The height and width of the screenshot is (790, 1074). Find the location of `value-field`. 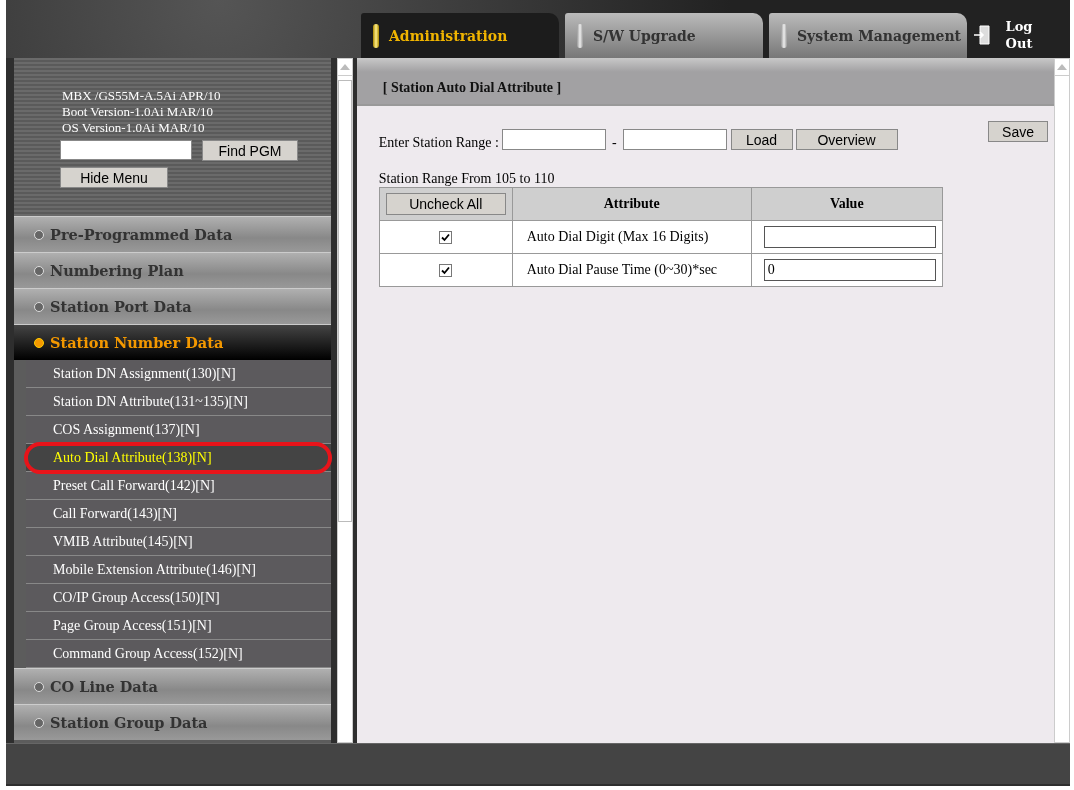

value-field is located at coordinates (849, 237).